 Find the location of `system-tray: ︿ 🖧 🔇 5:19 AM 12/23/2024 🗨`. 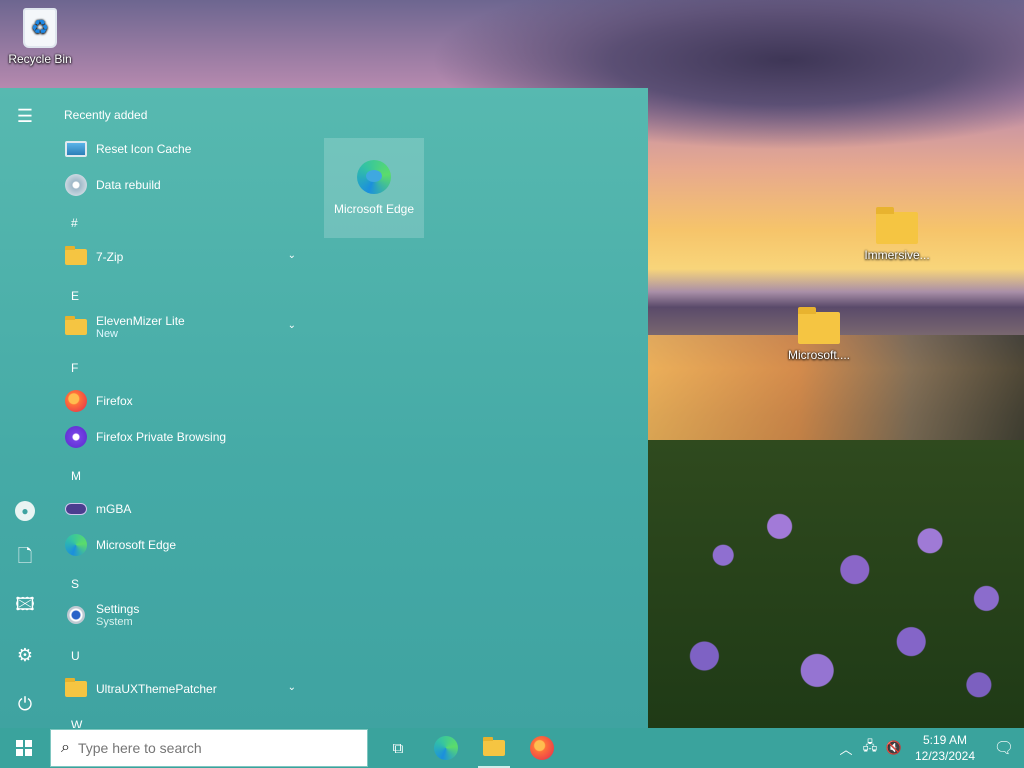

system-tray: ︿ 🖧 🔇 5:19 AM 12/23/2024 🗨 is located at coordinates (929, 748).